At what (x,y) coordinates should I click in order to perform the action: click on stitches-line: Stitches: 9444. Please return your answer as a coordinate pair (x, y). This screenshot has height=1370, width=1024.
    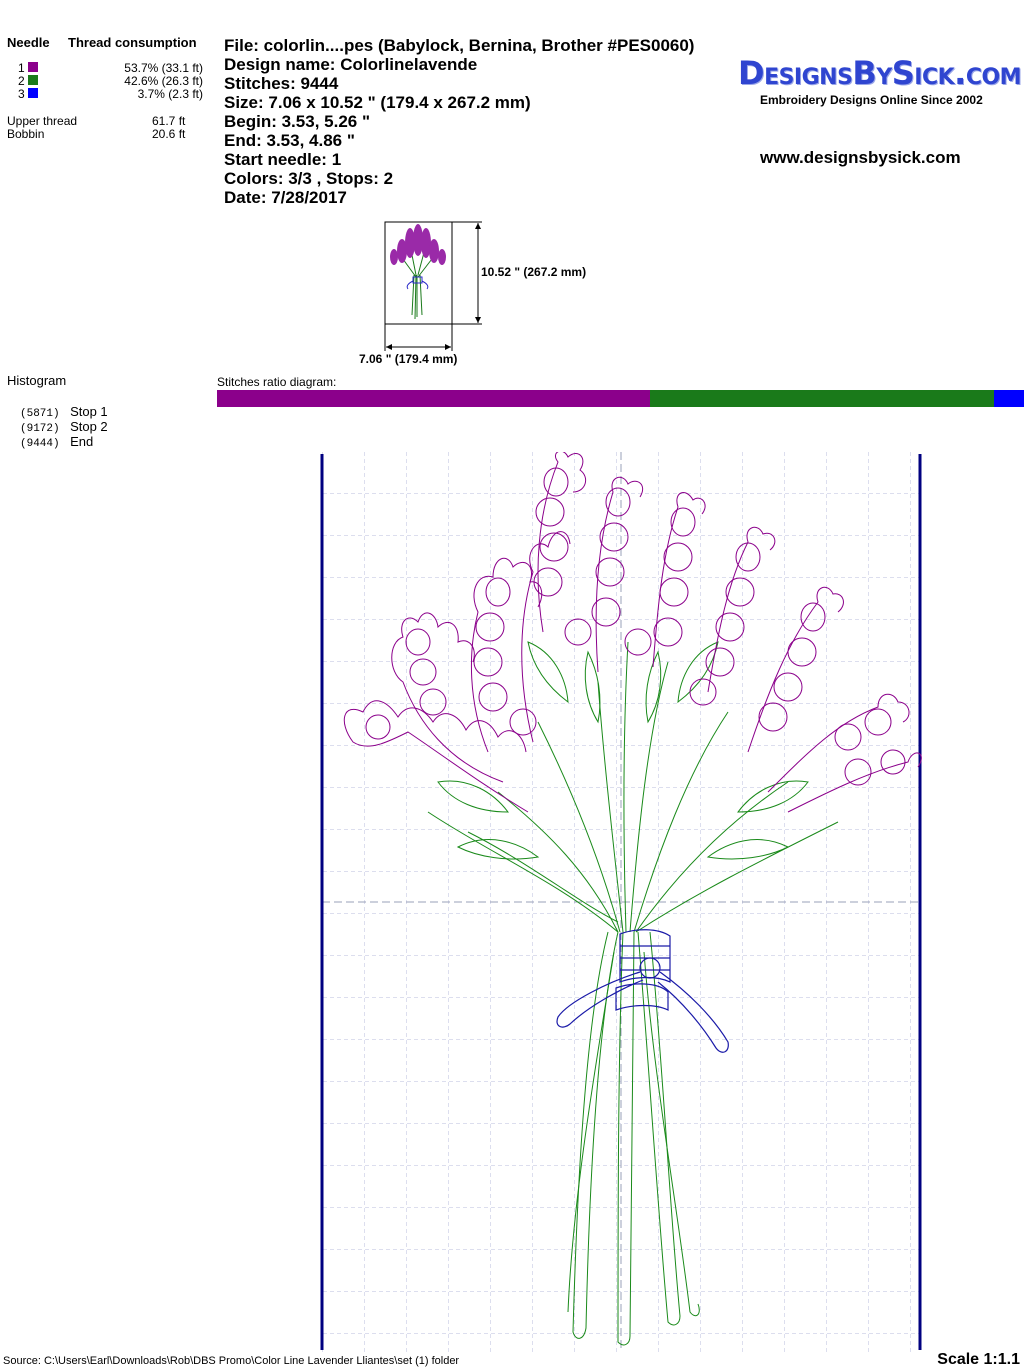
    Looking at the image, I should click on (281, 83).